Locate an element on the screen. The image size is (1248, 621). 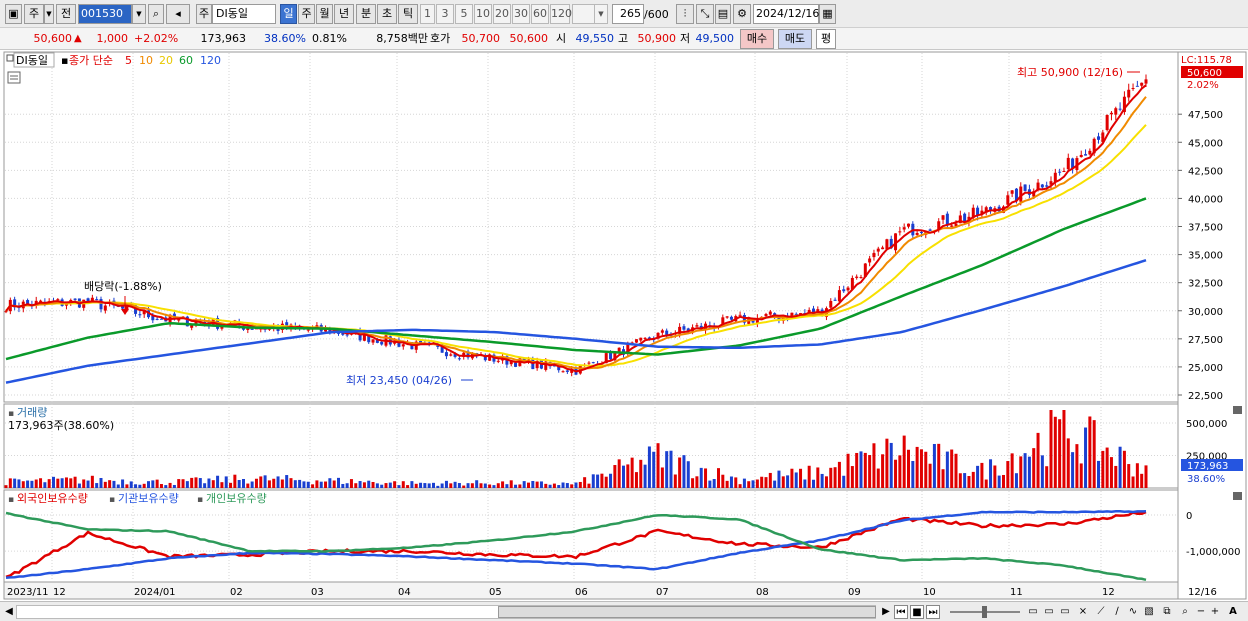
search-icon: ⌕ is located at coordinates (156, 14).